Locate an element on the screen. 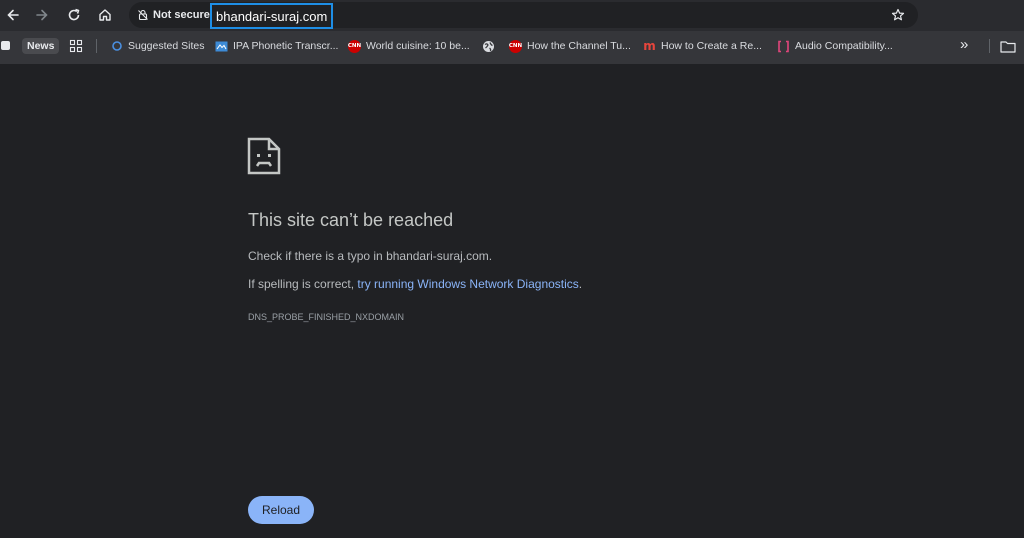  suggested-sites-icon is located at coordinates (116, 46).